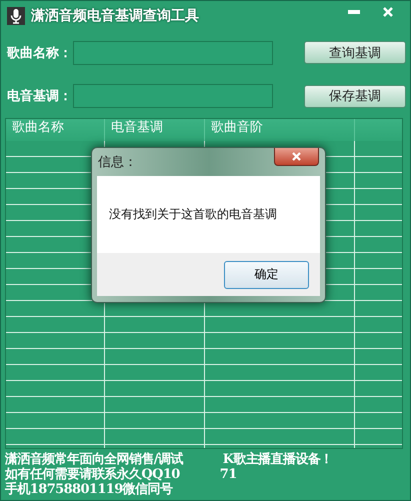 This screenshot has height=501, width=411. What do you see at coordinates (193, 214) in the screenshot?
I see `dialog-message: 没有找到关于这首歌的电音基调` at bounding box center [193, 214].